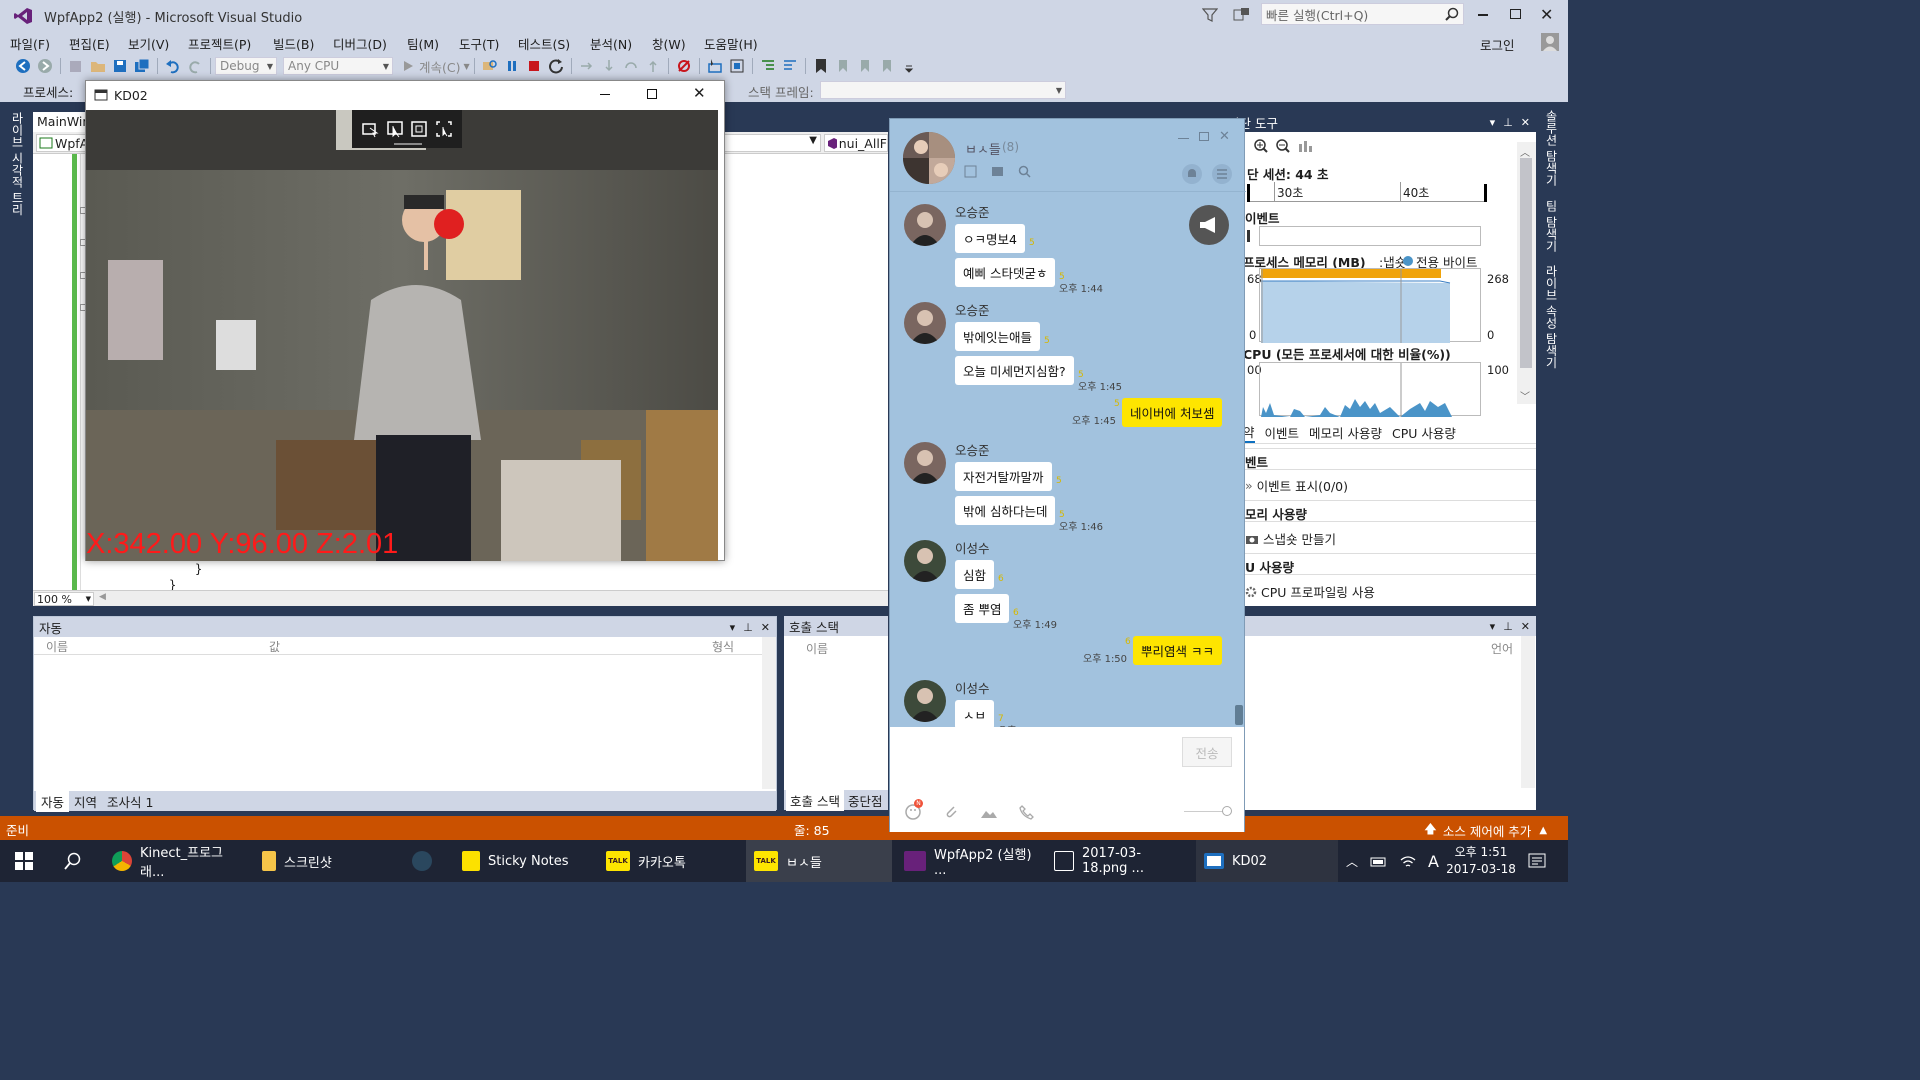 The width and height of the screenshot is (1920, 1080). Describe the element at coordinates (148, 43) in the screenshot. I see `menu-view: 보기(V)` at that location.